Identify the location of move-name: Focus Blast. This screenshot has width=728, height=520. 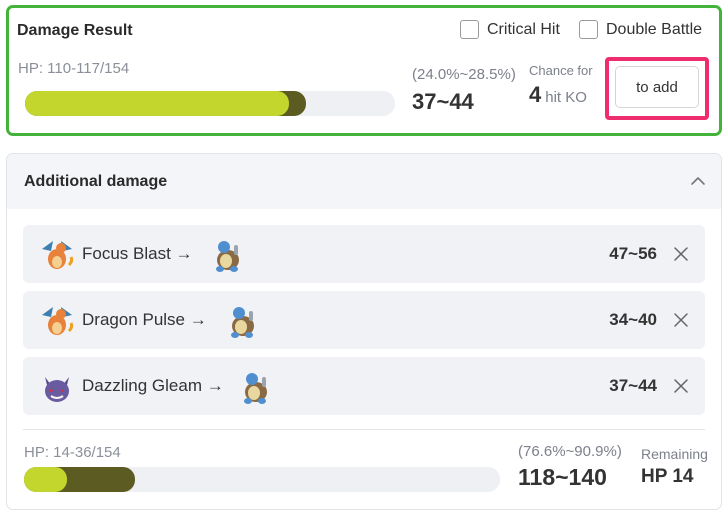
(126, 253).